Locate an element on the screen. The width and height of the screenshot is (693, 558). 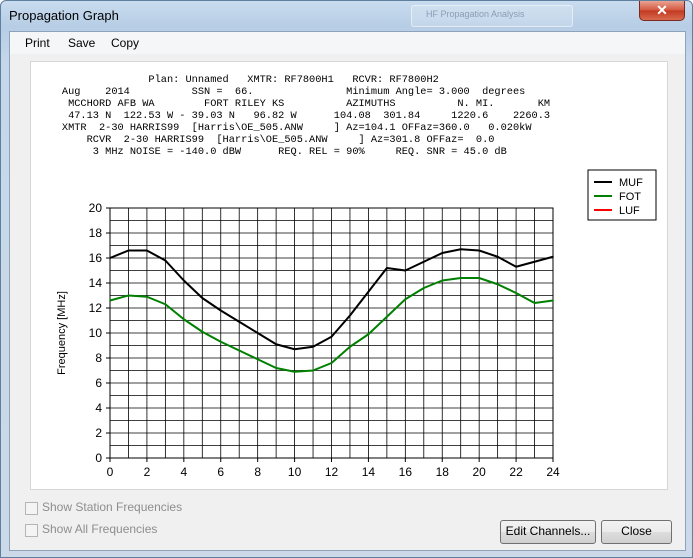
show-all-frequencies-checkbox is located at coordinates (31, 530).